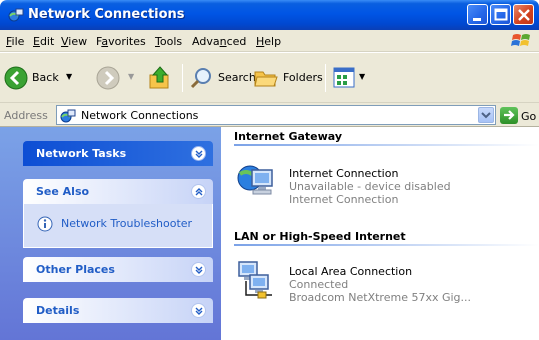  I want to click on views-dropdown-icon: ▼, so click(362, 76).